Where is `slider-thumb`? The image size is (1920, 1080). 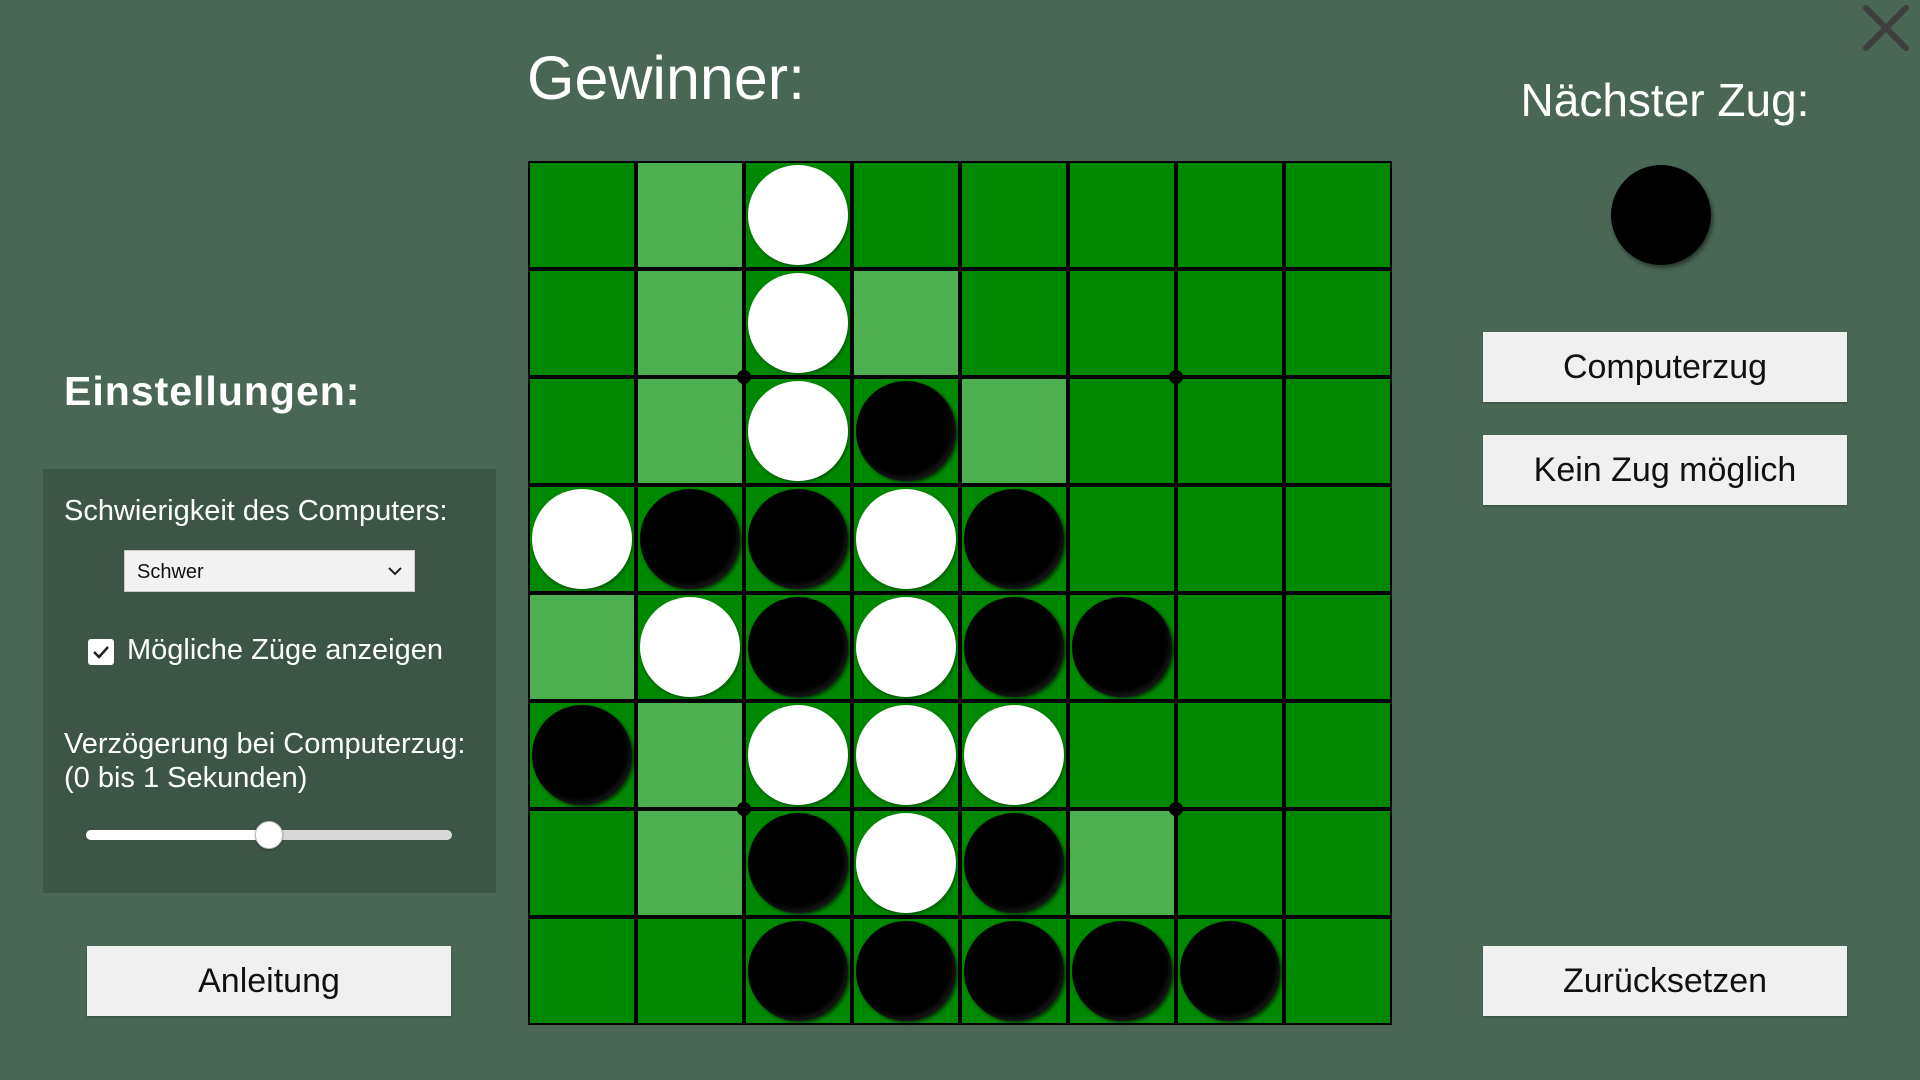
slider-thumb is located at coordinates (269, 835).